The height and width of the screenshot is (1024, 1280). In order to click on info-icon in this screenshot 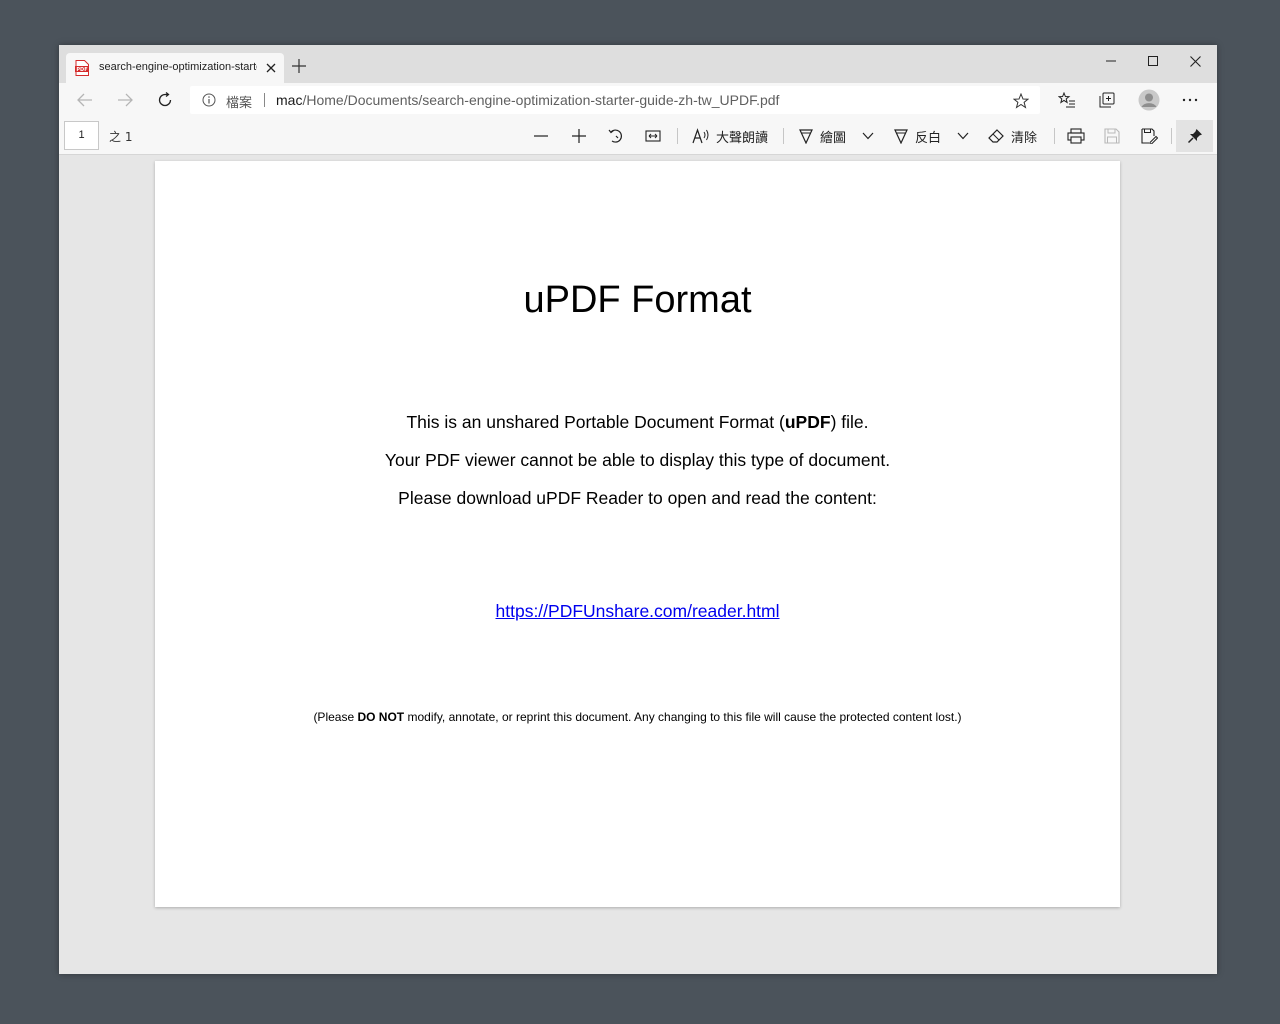, I will do `click(209, 100)`.